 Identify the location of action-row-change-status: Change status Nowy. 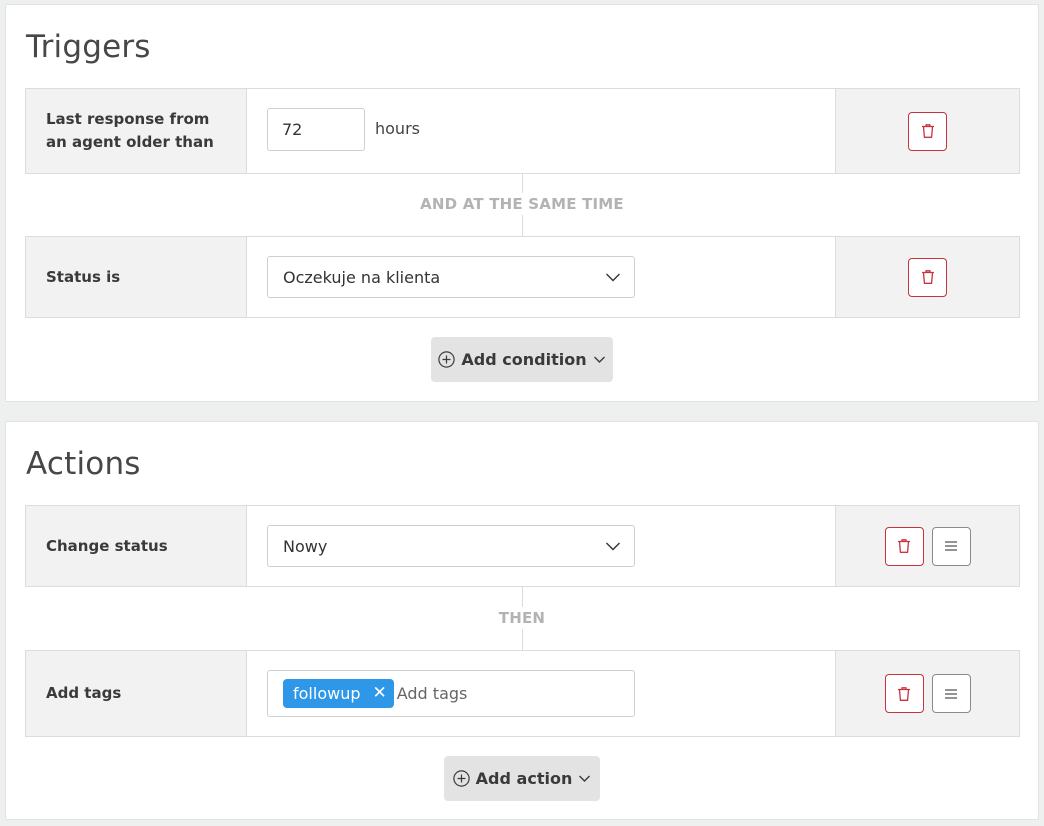
(522, 546).